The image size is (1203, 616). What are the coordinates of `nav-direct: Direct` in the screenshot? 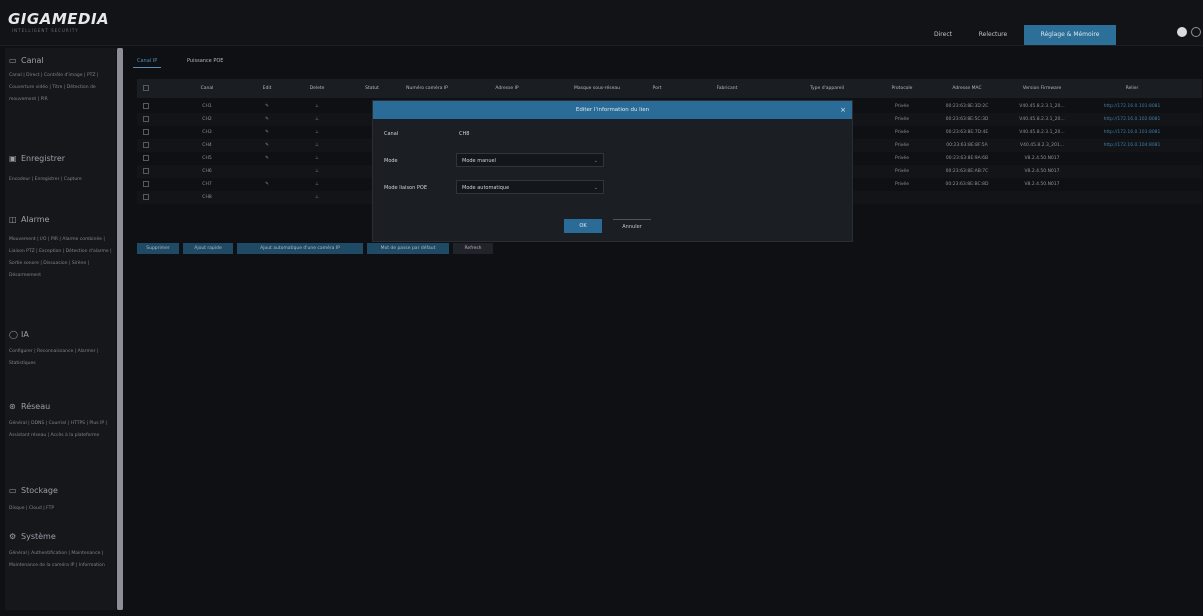 It's located at (943, 35).